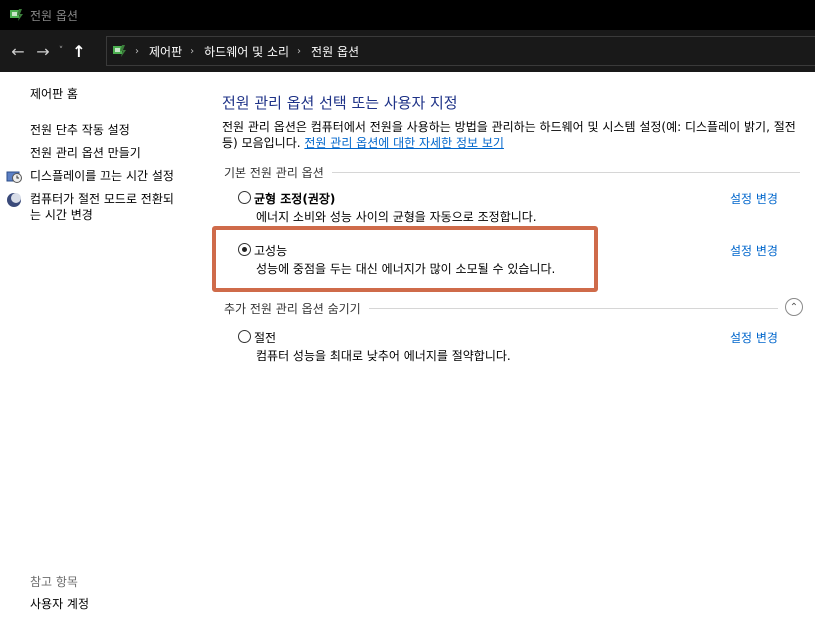  Describe the element at coordinates (405, 259) in the screenshot. I see `highlight-box` at that location.